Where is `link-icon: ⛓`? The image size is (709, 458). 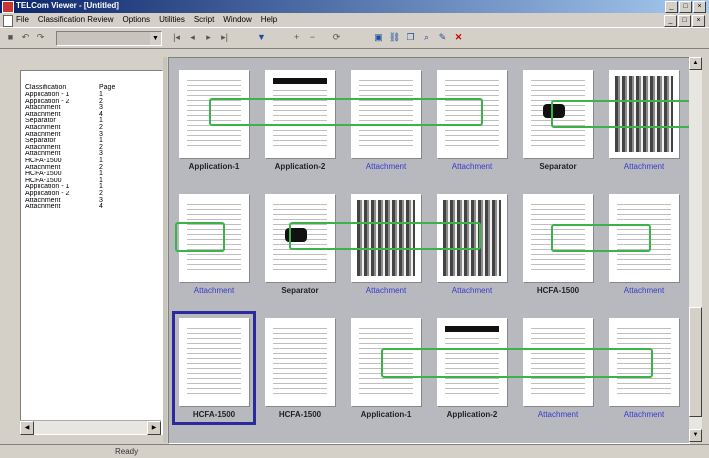
link-icon: ⛓ is located at coordinates (394, 37).